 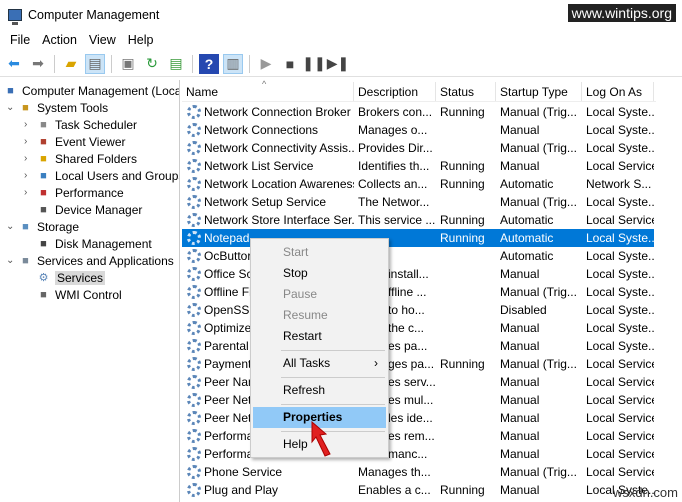 I want to click on stop-icon: ■, so click(x=290, y=64).